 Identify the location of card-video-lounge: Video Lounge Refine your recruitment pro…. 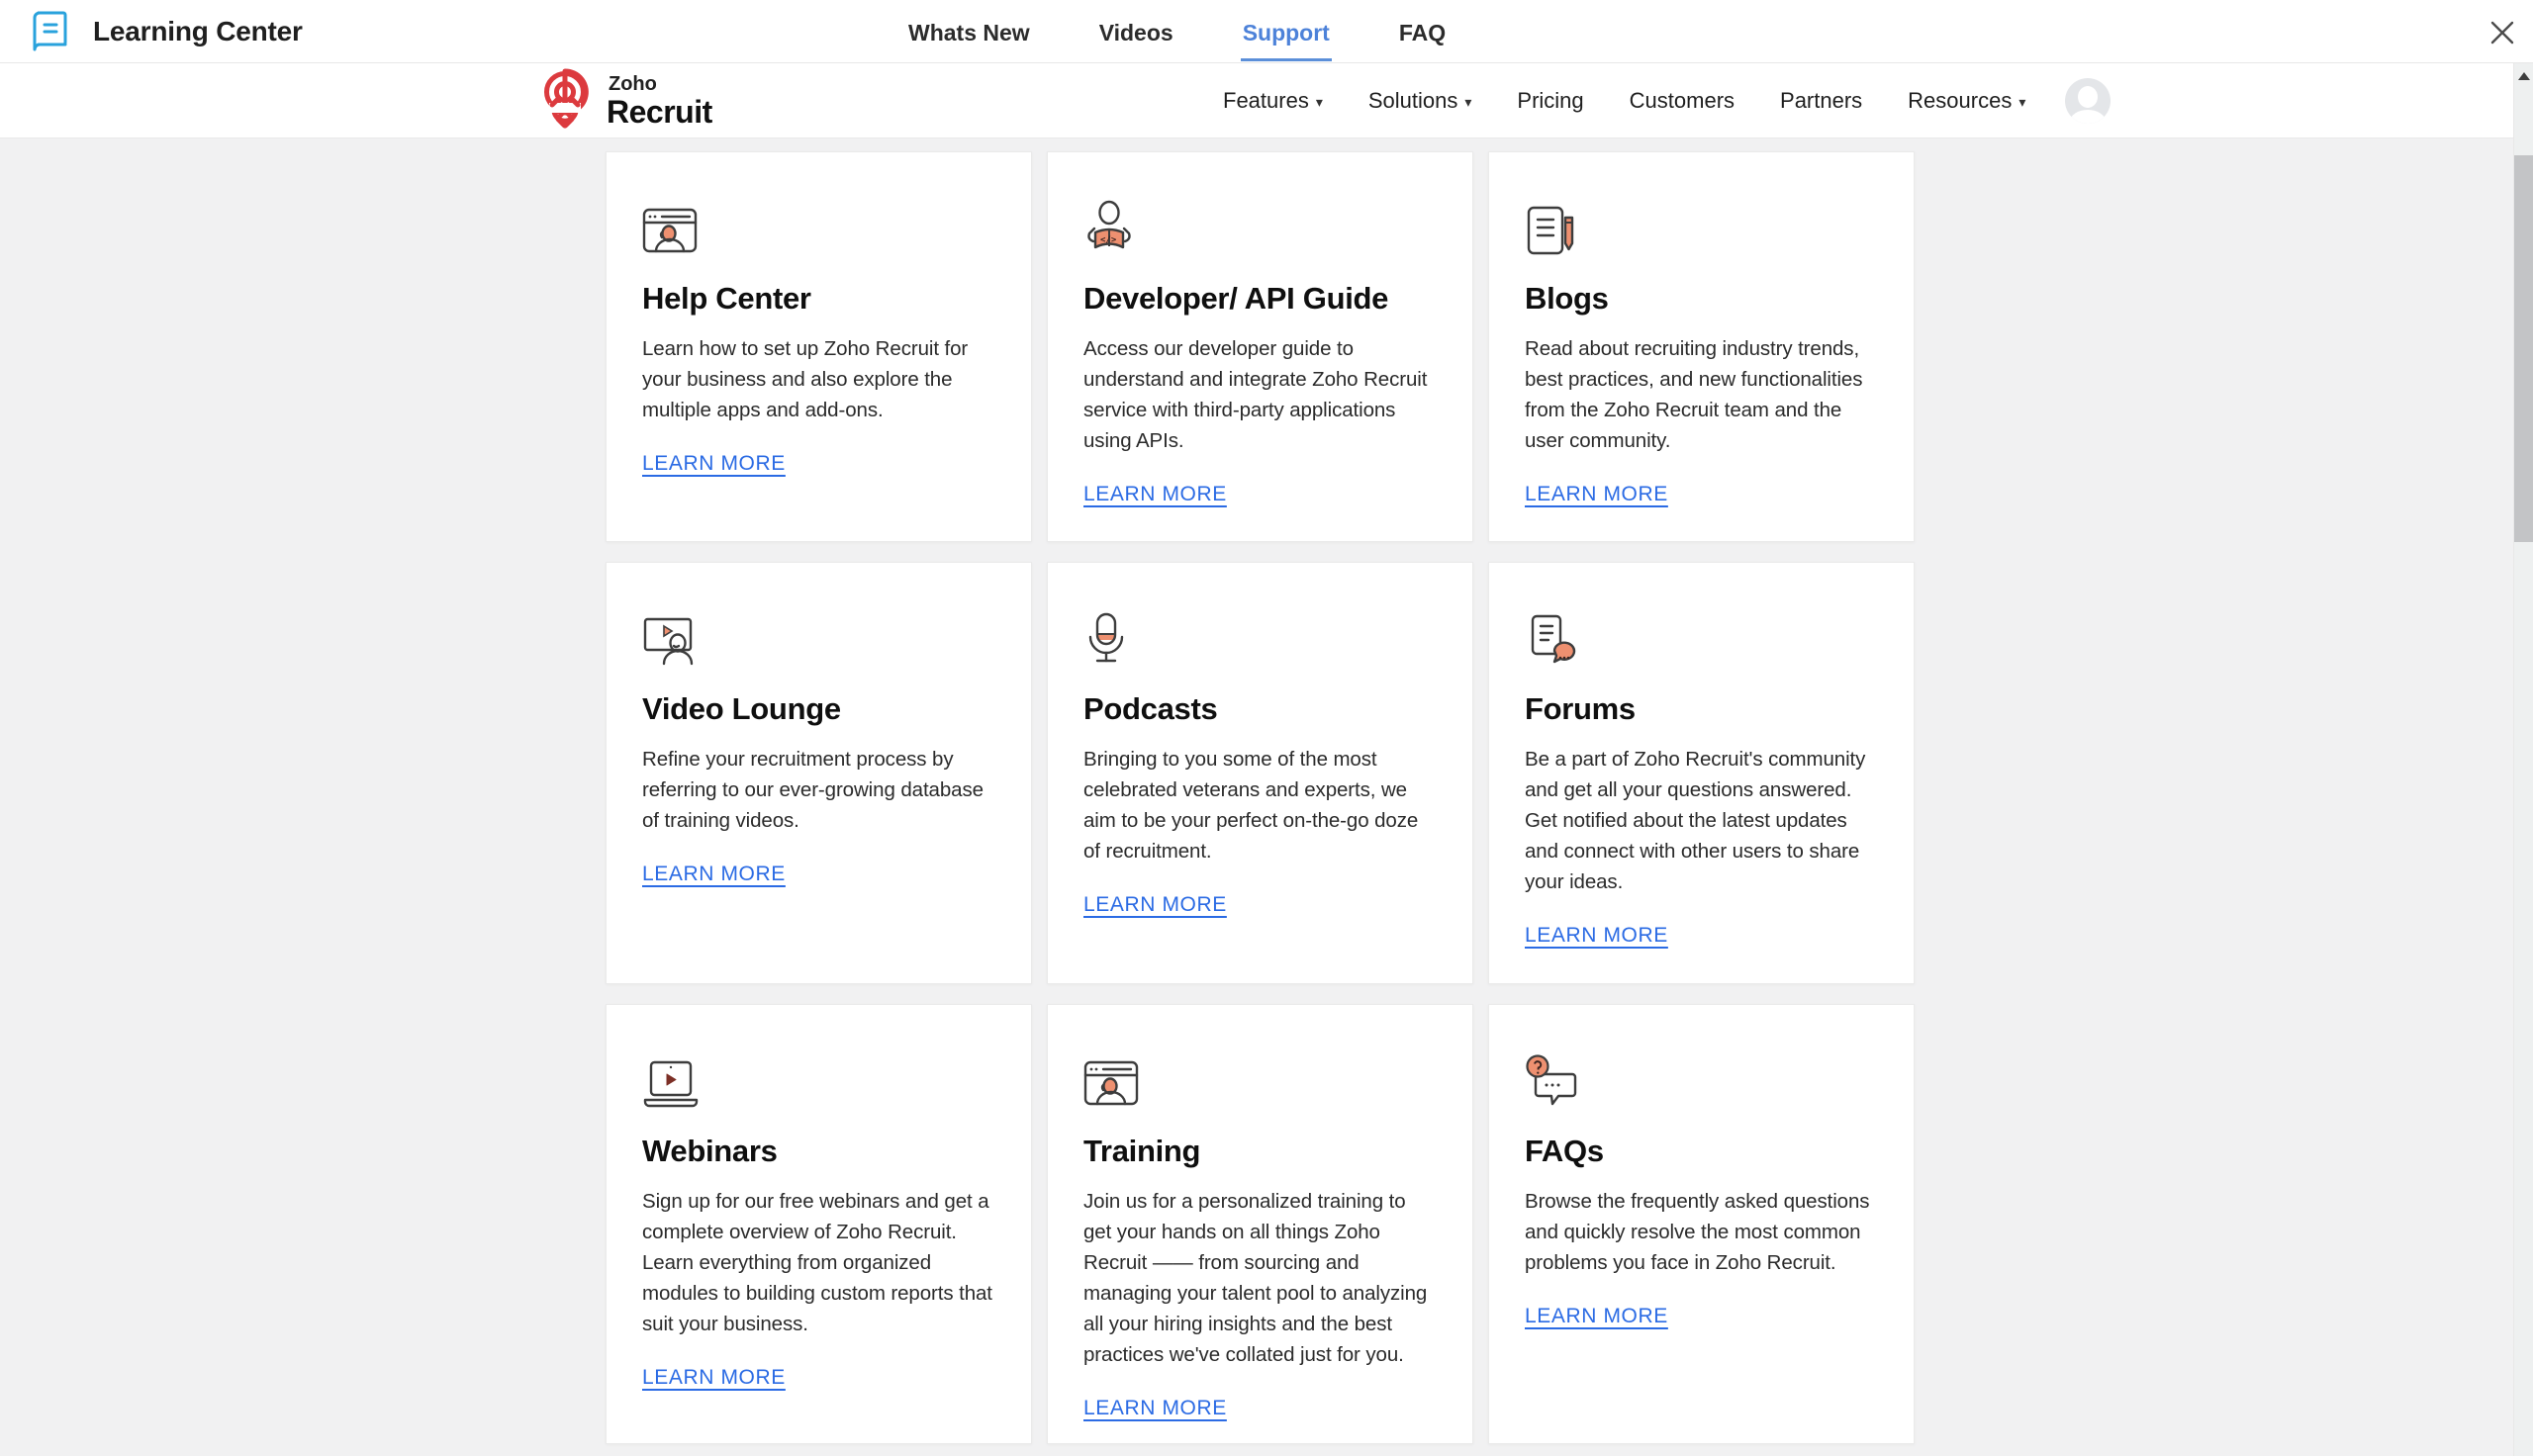
(819, 773).